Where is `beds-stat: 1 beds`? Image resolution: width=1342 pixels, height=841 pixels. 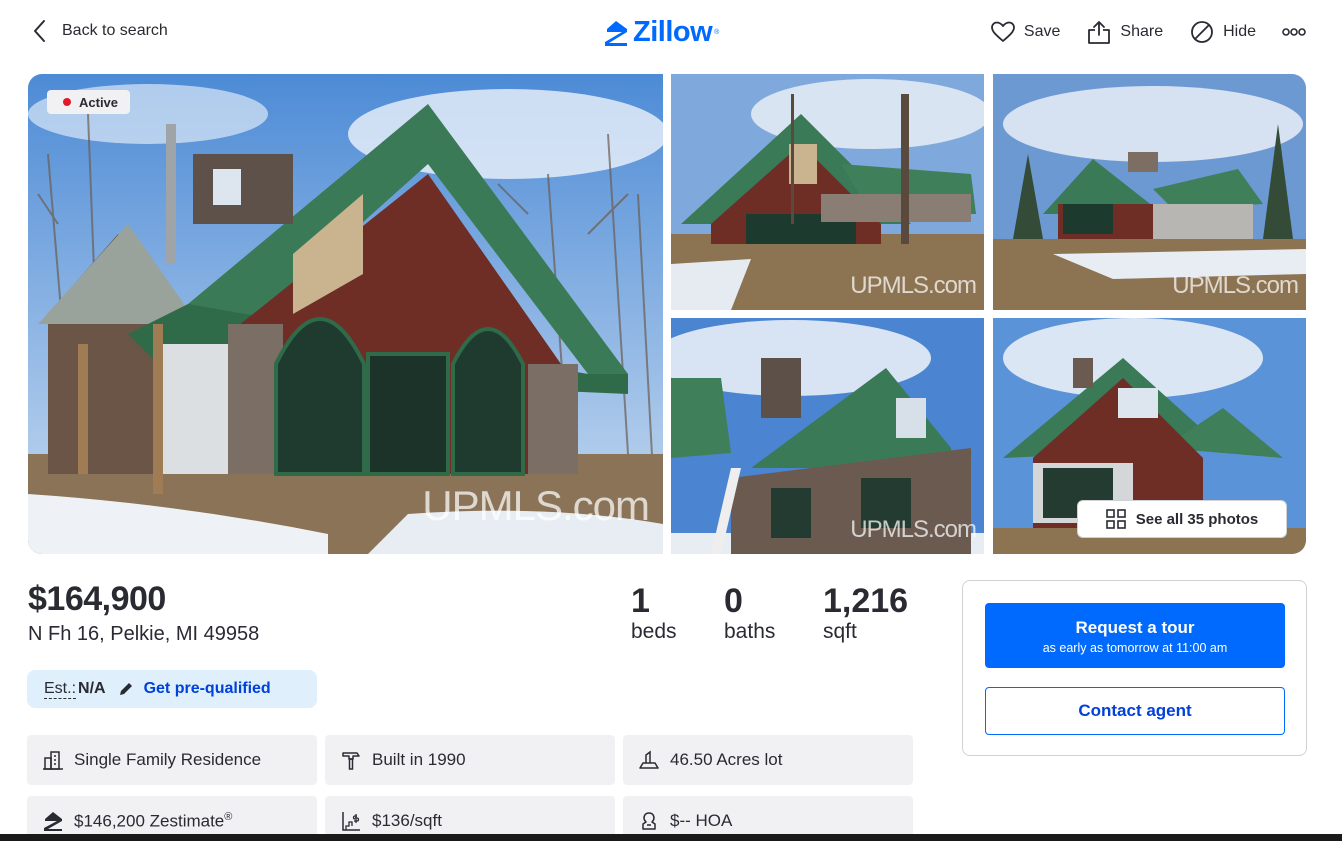
beds-stat: 1 beds is located at coordinates (654, 613).